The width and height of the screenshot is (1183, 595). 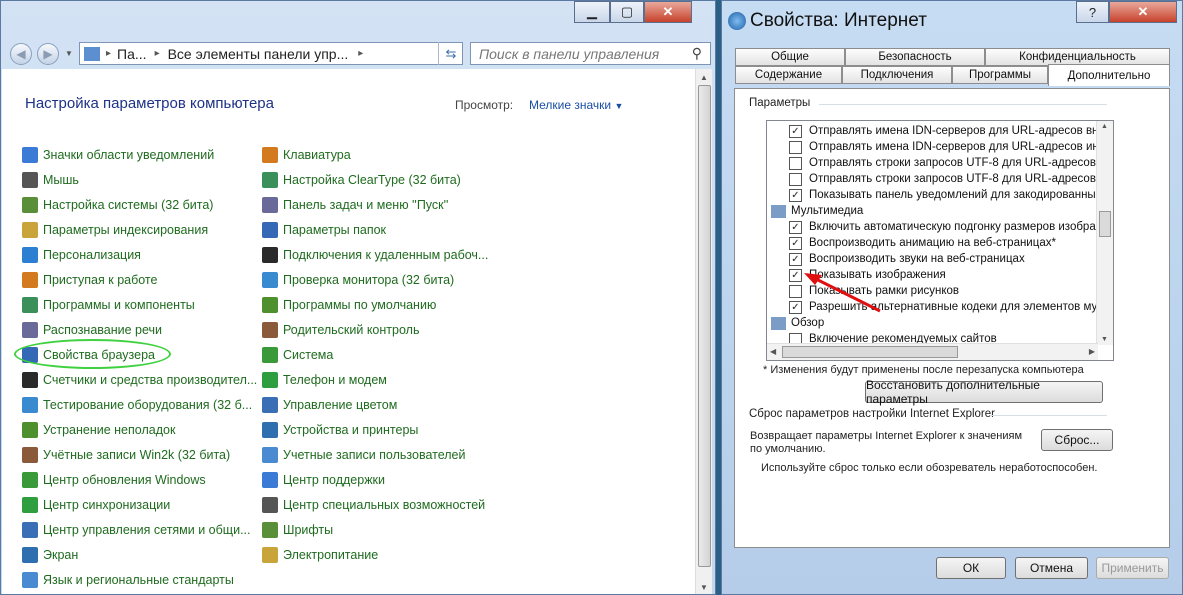 What do you see at coordinates (846, 294) in the screenshot?
I see `red-arrow-line` at bounding box center [846, 294].